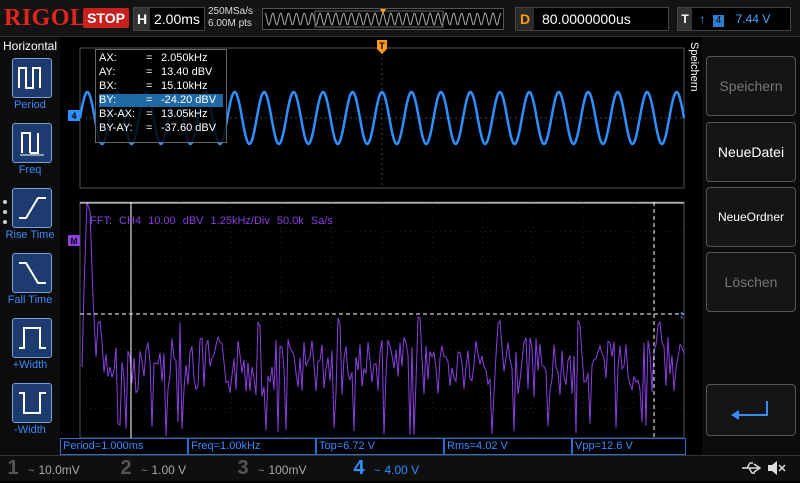 The image size is (800, 483). Describe the element at coordinates (508, 446) in the screenshot. I see `measurement-rms: Rms=4.02 V` at that location.